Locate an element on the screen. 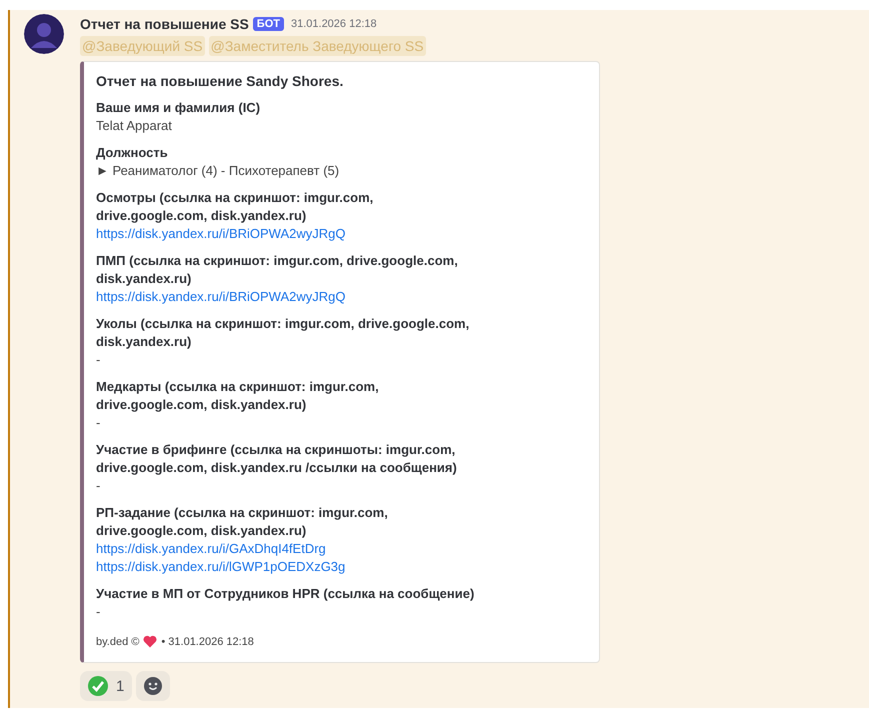 The height and width of the screenshot is (722, 869). avatar-figure-icon is located at coordinates (44, 34).